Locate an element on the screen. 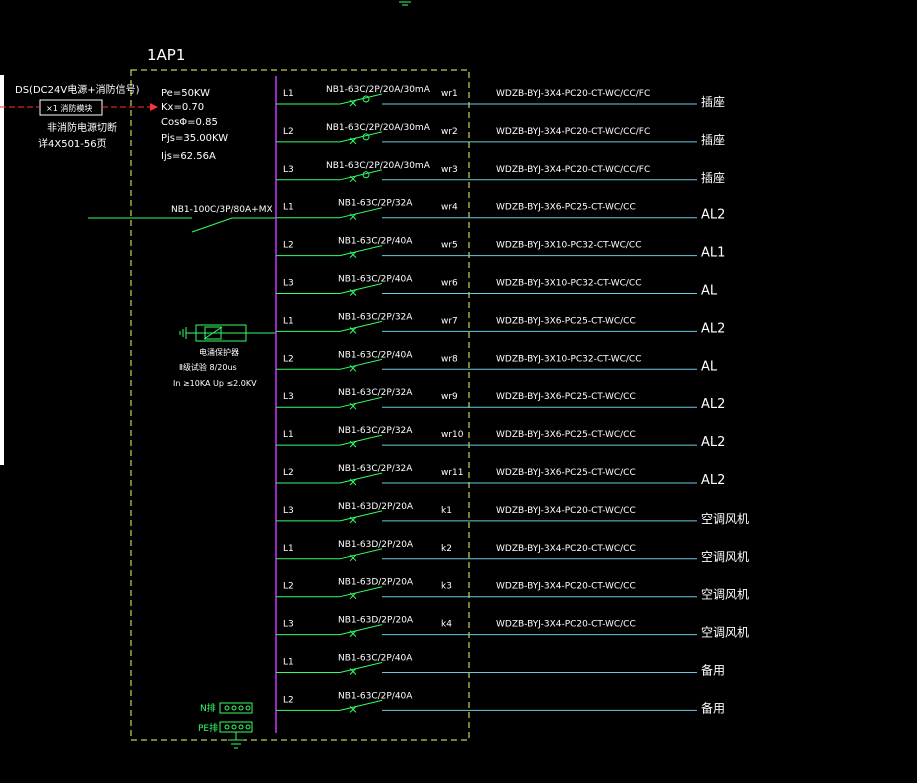 This screenshot has height=783, width=917. circuit-id: k3 is located at coordinates (446, 587).